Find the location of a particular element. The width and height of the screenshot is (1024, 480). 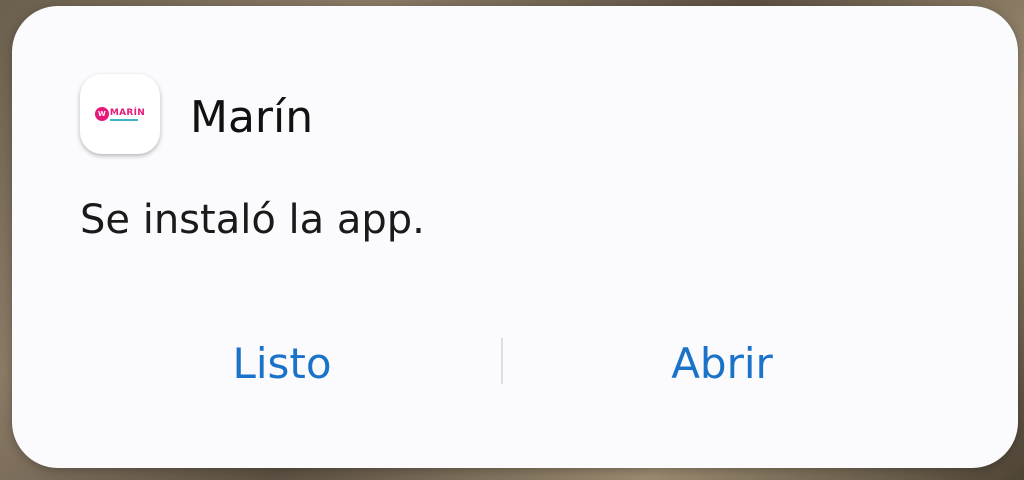

logo-badge: W is located at coordinates (101, 114).